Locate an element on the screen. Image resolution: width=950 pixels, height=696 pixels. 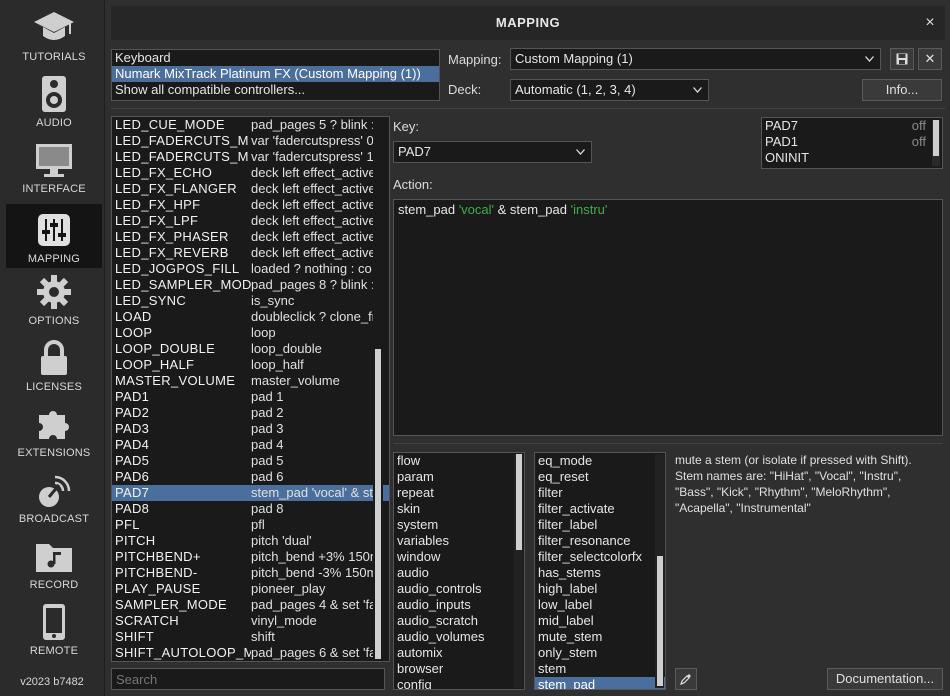
mapping-select: Custom Mapping (1) is located at coordinates (695, 59).